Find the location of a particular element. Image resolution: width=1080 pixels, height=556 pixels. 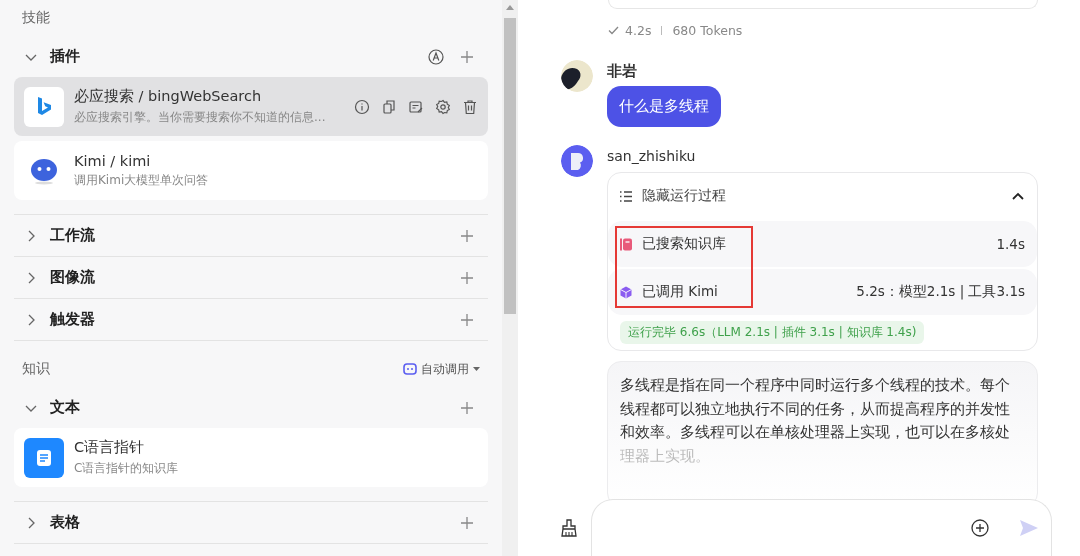

section-title: 图像流 is located at coordinates (249, 277).